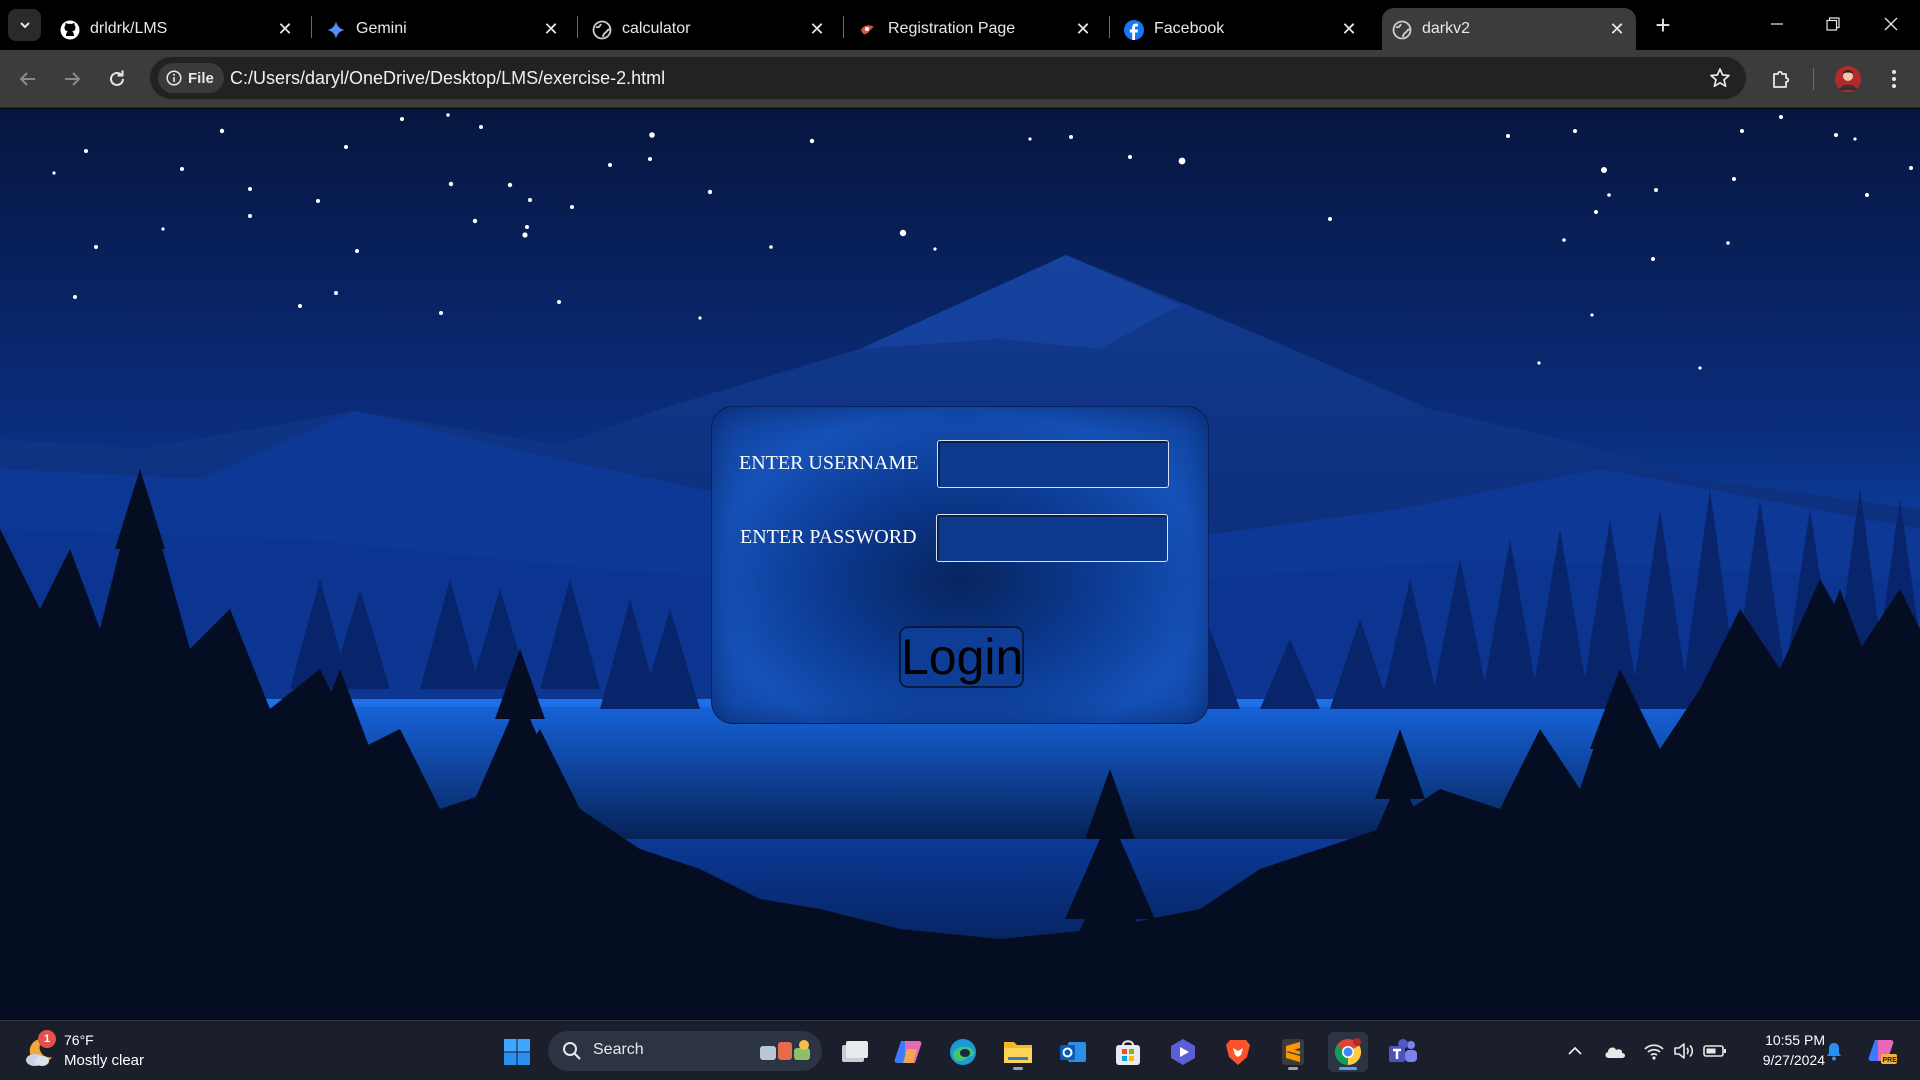 The height and width of the screenshot is (1080, 1920). What do you see at coordinates (1053, 464) in the screenshot?
I see `username-input` at bounding box center [1053, 464].